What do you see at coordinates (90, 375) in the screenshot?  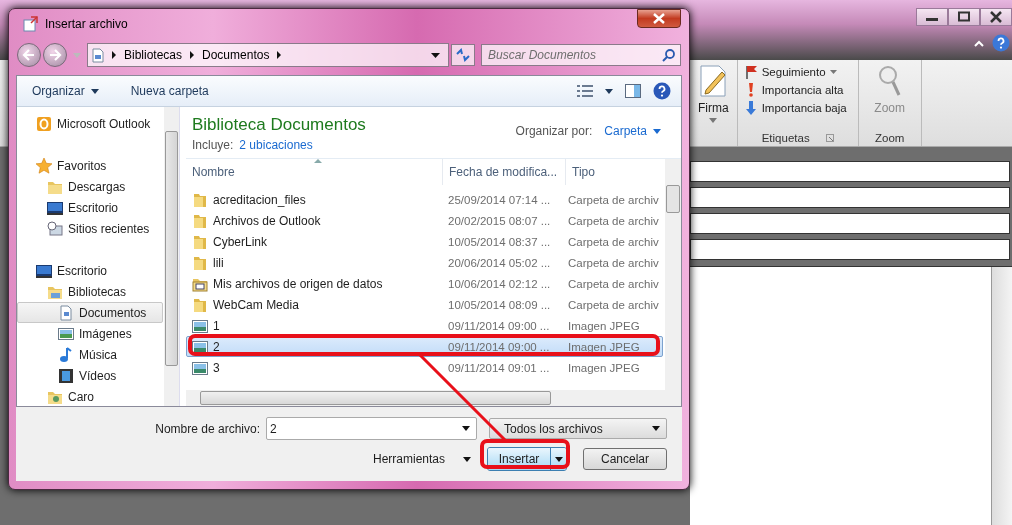 I see `sidebar-item: Vídeos` at bounding box center [90, 375].